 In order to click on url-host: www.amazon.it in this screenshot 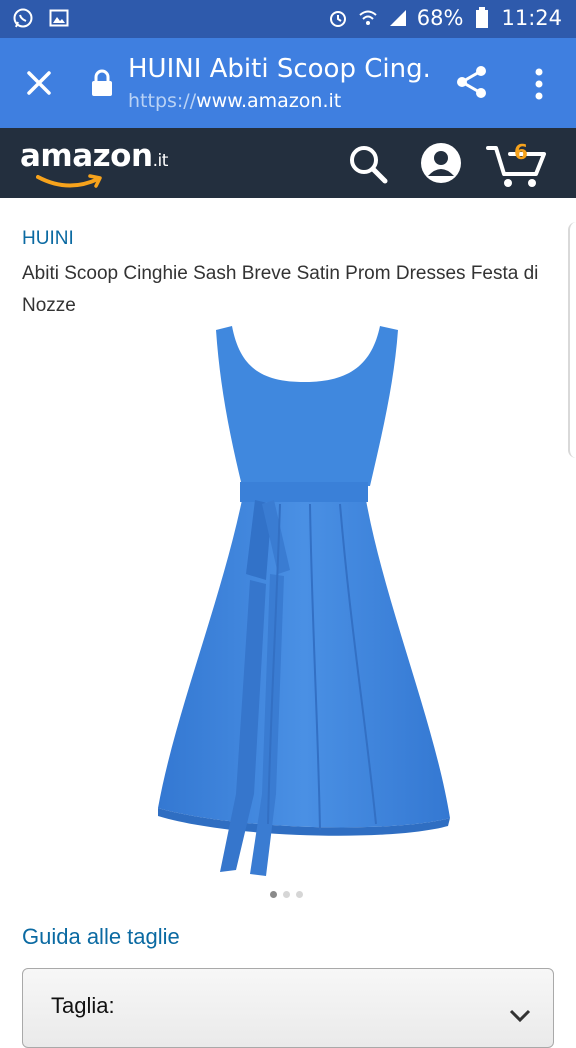, I will do `click(269, 101)`.